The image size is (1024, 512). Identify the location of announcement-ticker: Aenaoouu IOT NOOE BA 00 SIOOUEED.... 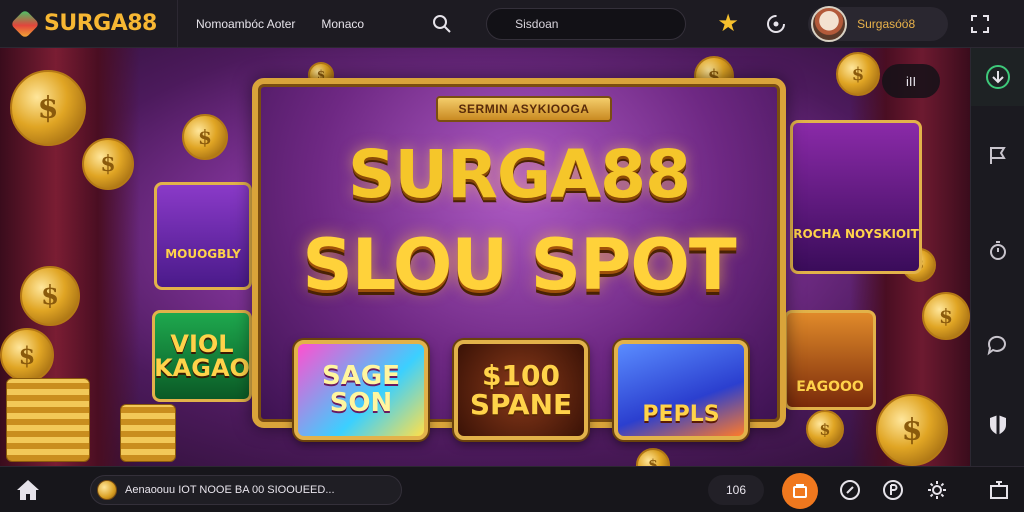
(246, 490).